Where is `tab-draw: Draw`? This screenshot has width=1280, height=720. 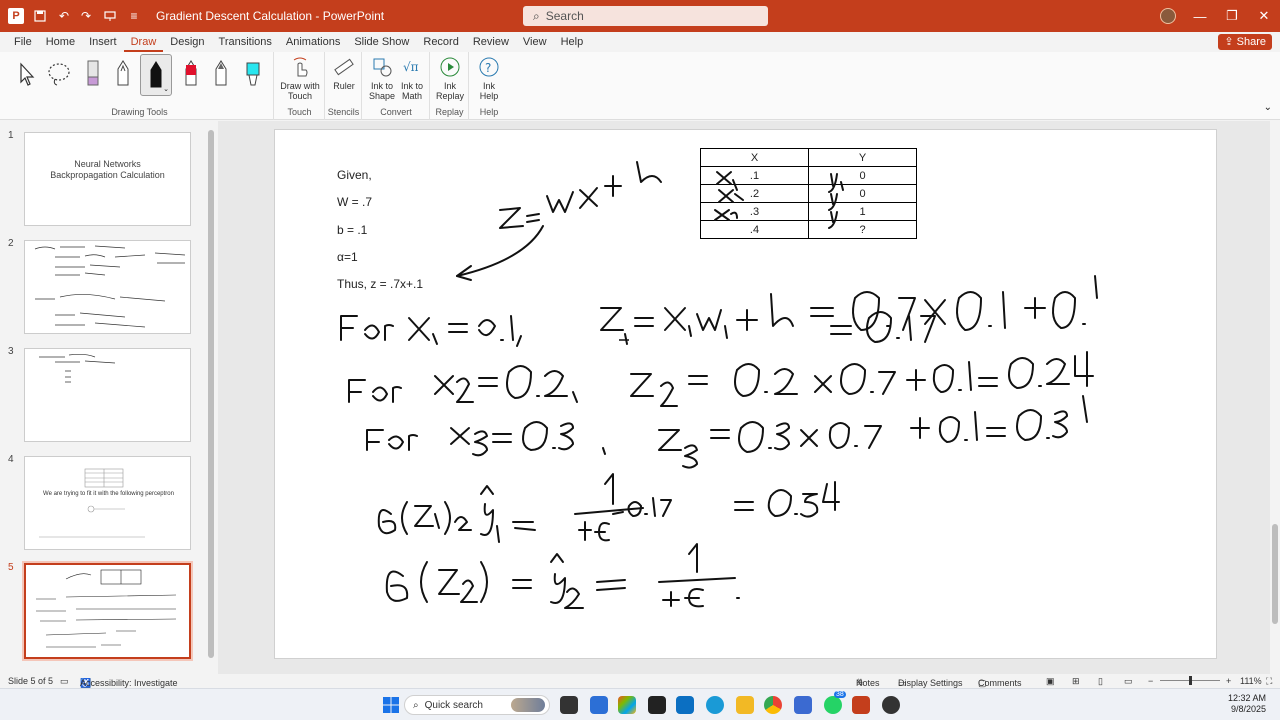 tab-draw: Draw is located at coordinates (143, 42).